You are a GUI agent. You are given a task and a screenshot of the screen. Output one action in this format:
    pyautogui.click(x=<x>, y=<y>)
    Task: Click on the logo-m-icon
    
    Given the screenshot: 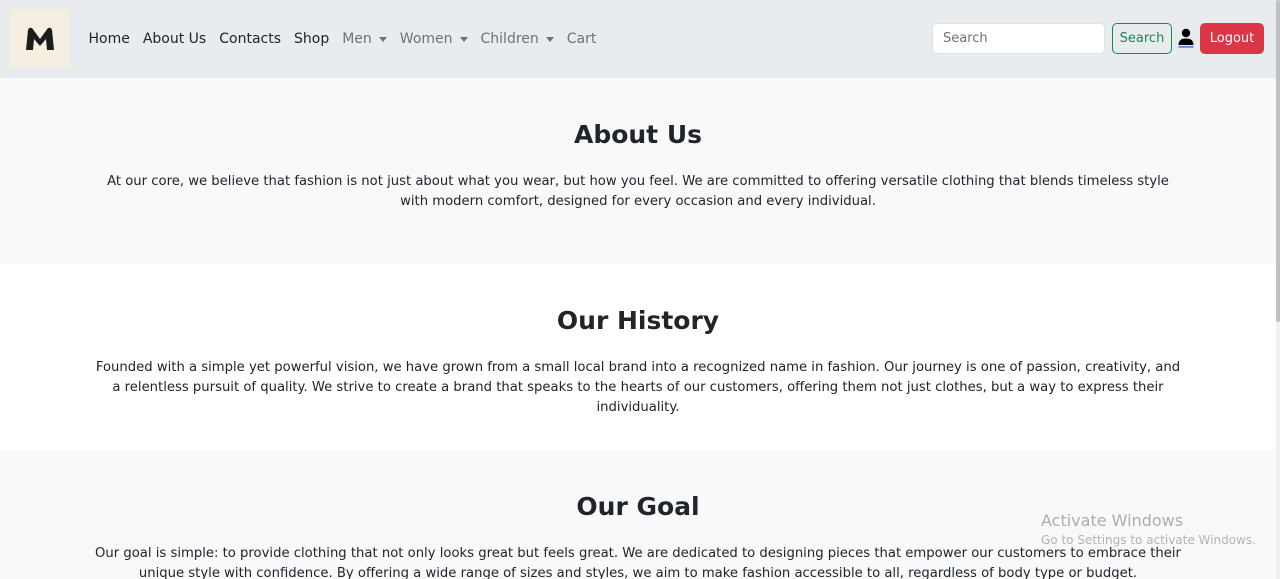 What is the action you would take?
    pyautogui.click(x=39, y=38)
    